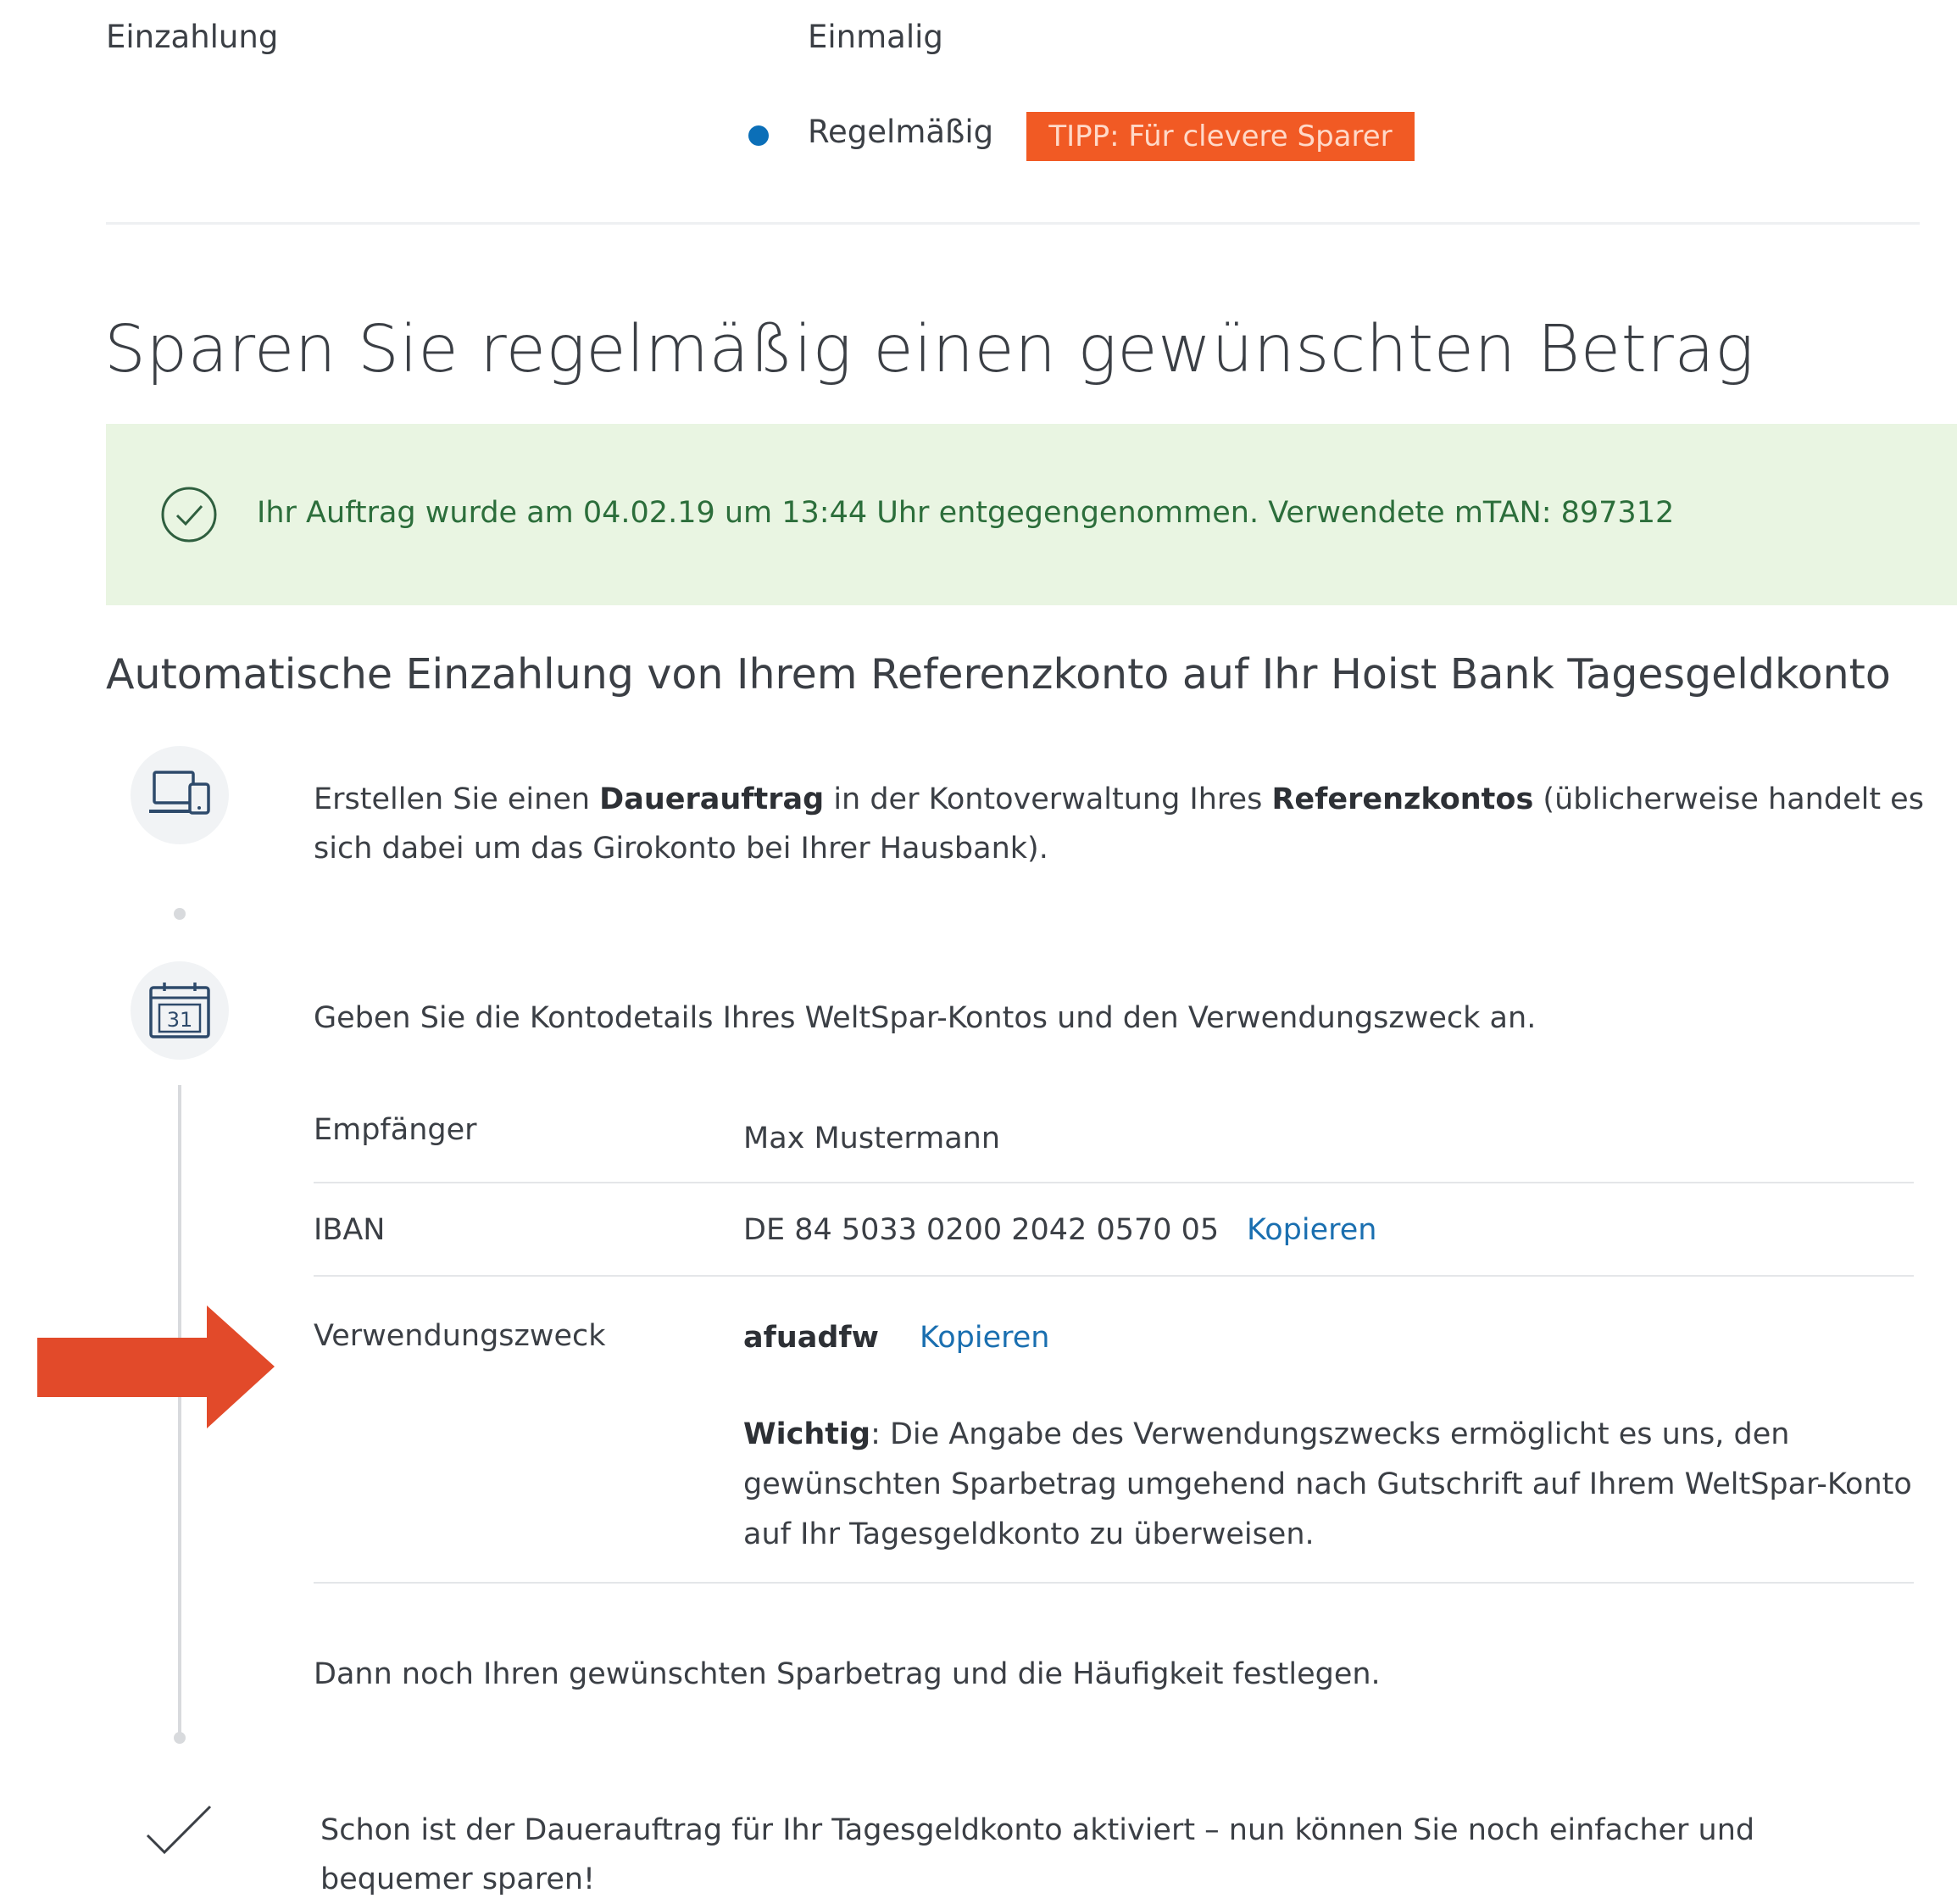 Image resolution: width=1957 pixels, height=1904 pixels. I want to click on purpose-value: afuadfw, so click(811, 1338).